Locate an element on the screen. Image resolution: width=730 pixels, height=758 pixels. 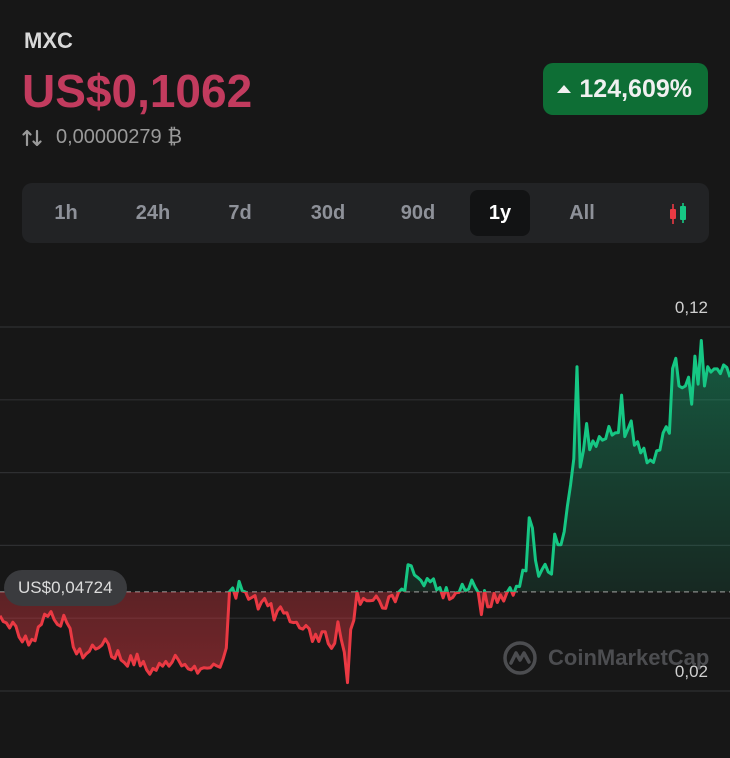
swap-arrows-icon is located at coordinates (32, 138).